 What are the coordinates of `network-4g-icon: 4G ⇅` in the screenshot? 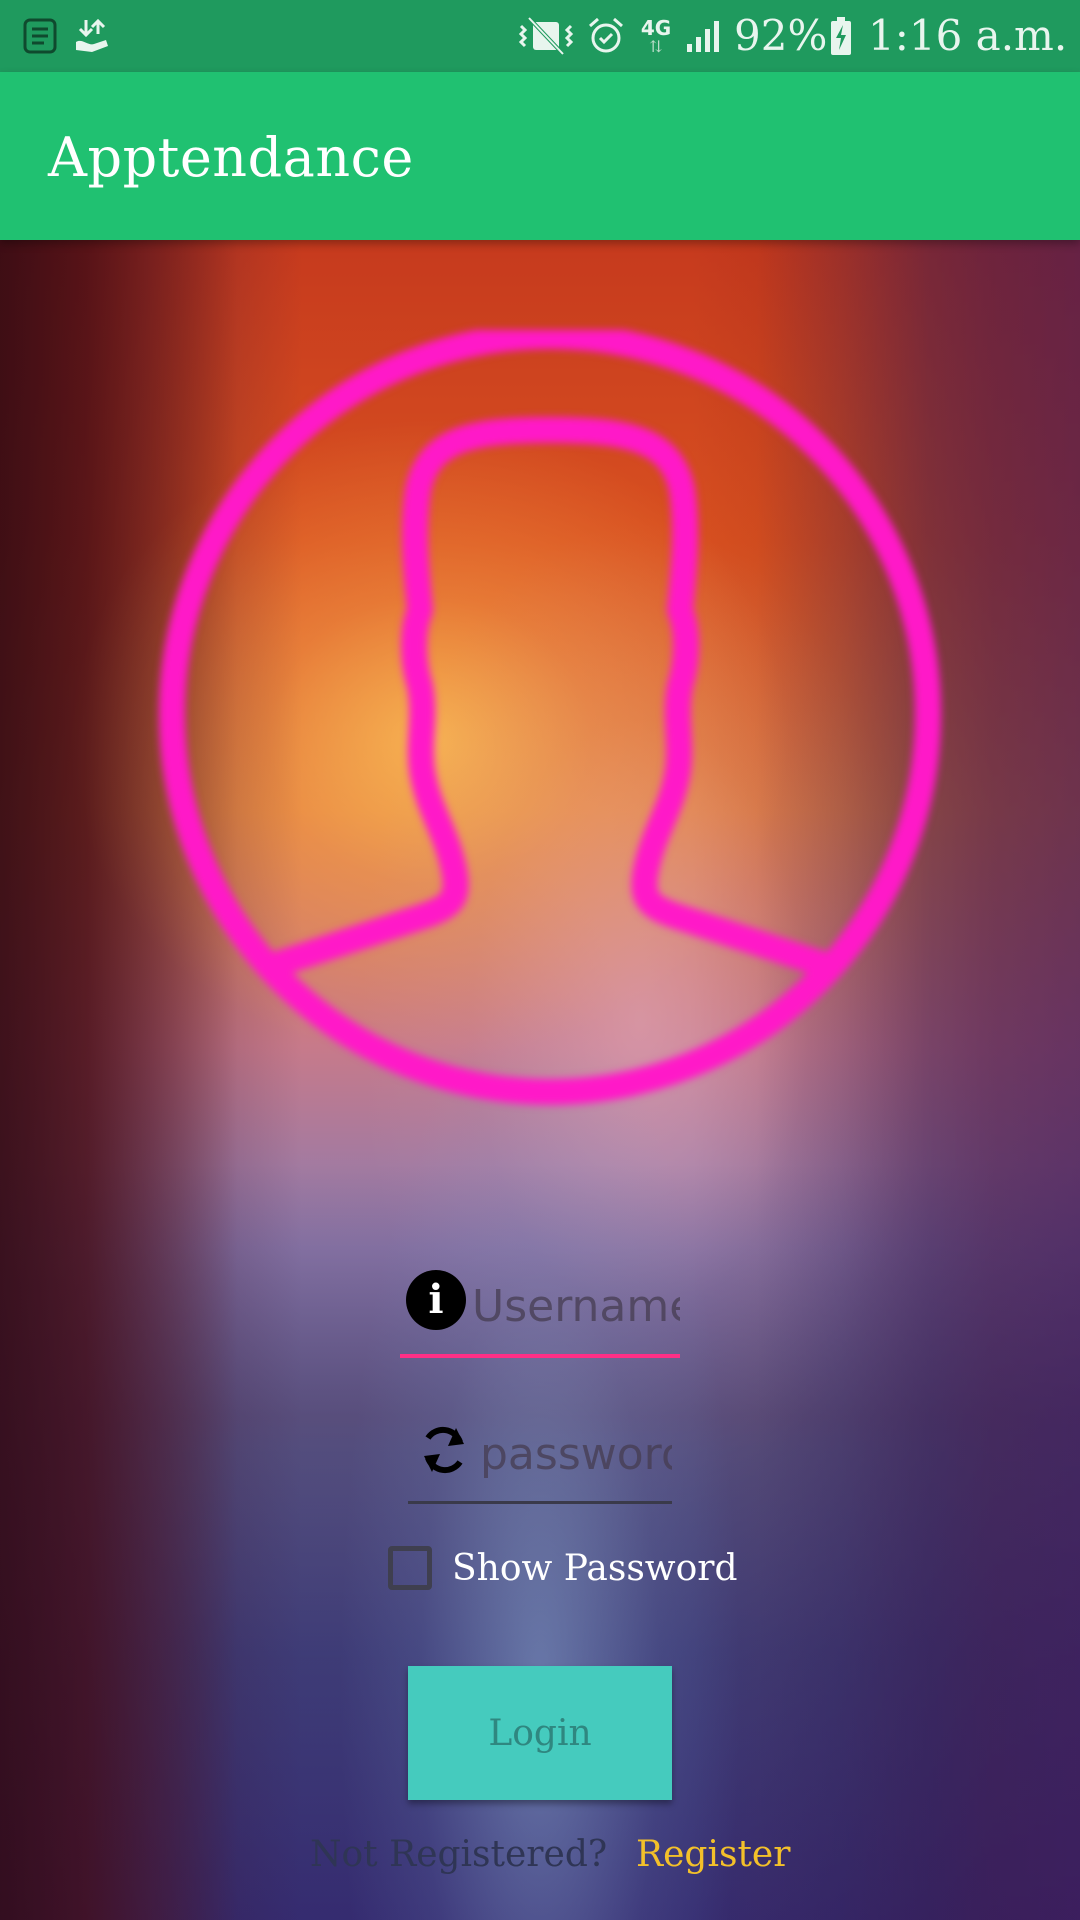 It's located at (656, 36).